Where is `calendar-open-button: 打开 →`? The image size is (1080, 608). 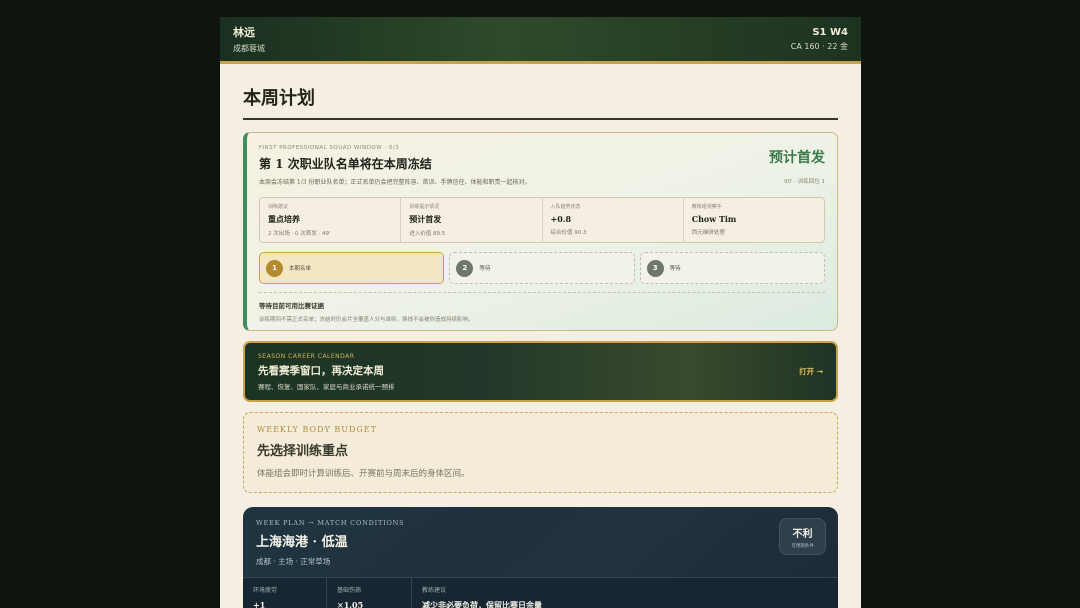
calendar-open-button: 打开 → is located at coordinates (811, 371).